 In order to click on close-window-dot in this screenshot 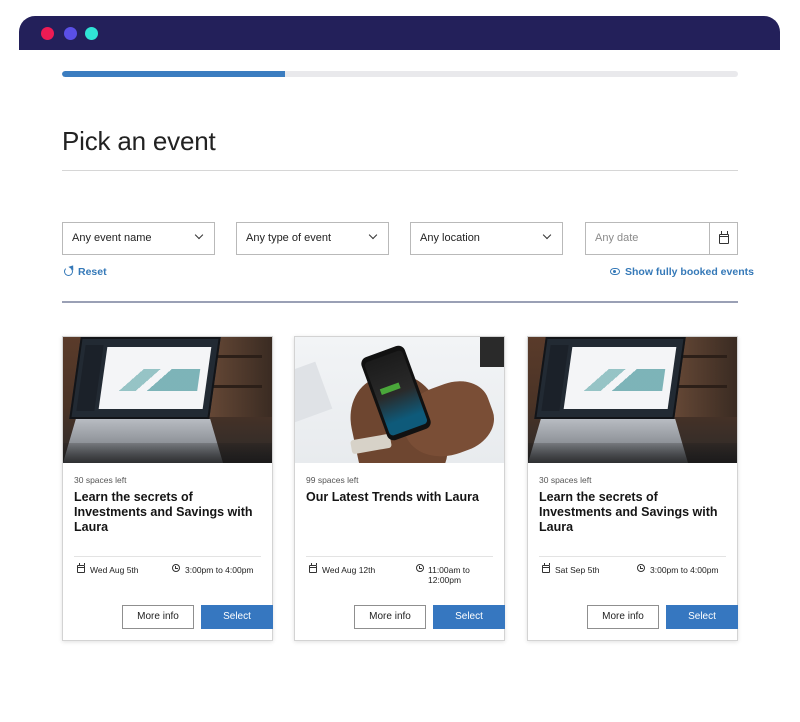, I will do `click(47, 33)`.